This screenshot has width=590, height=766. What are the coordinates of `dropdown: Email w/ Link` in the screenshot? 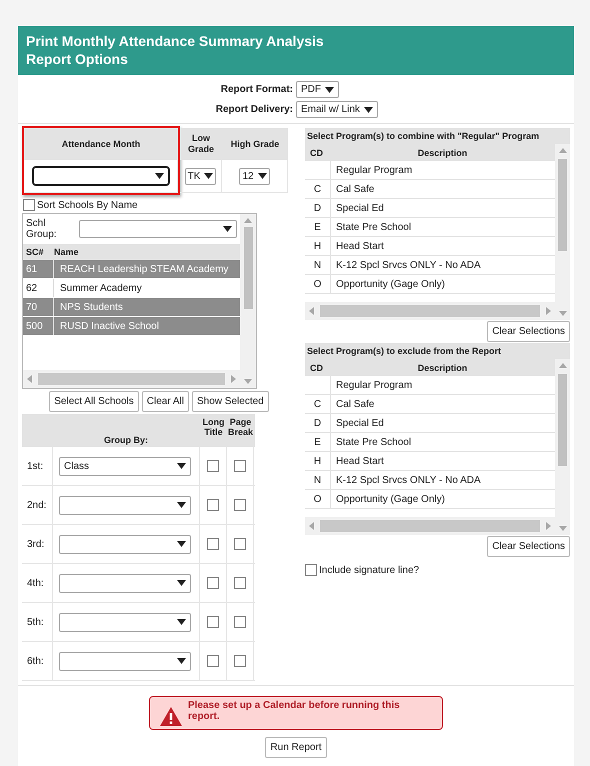 It's located at (337, 109).